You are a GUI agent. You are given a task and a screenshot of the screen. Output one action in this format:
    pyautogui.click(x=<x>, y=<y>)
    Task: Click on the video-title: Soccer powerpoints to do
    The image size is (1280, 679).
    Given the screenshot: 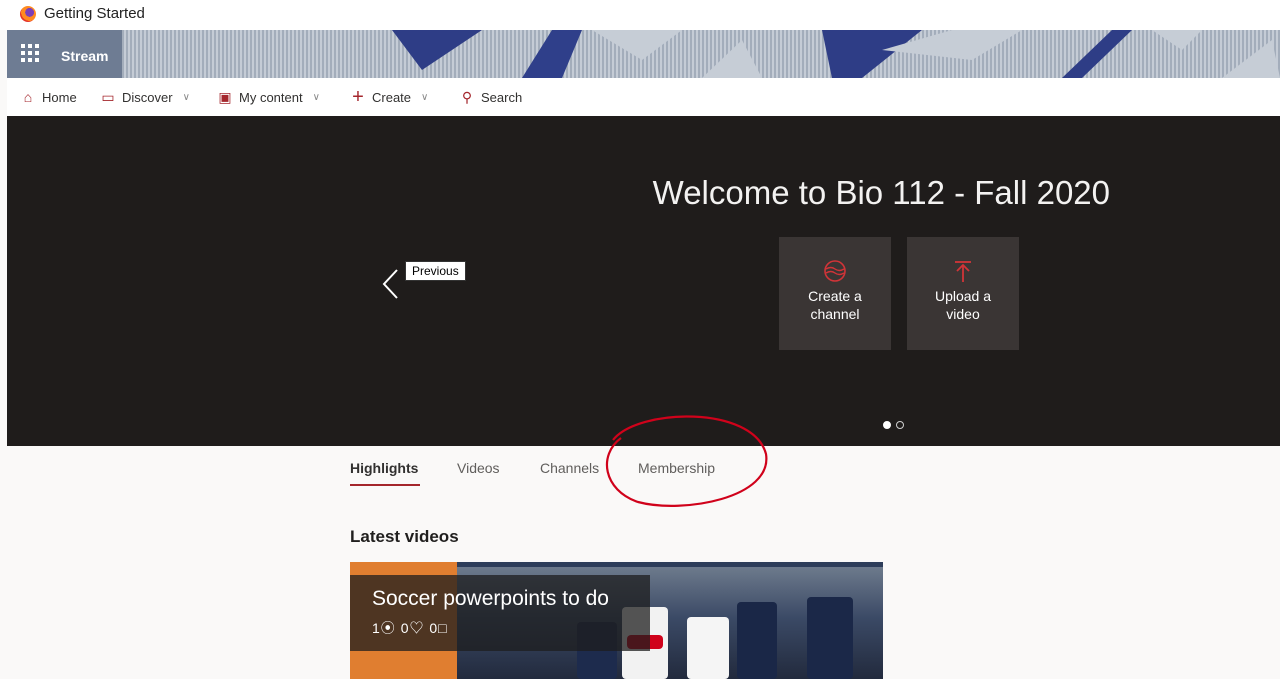 What is the action you would take?
    pyautogui.click(x=490, y=599)
    